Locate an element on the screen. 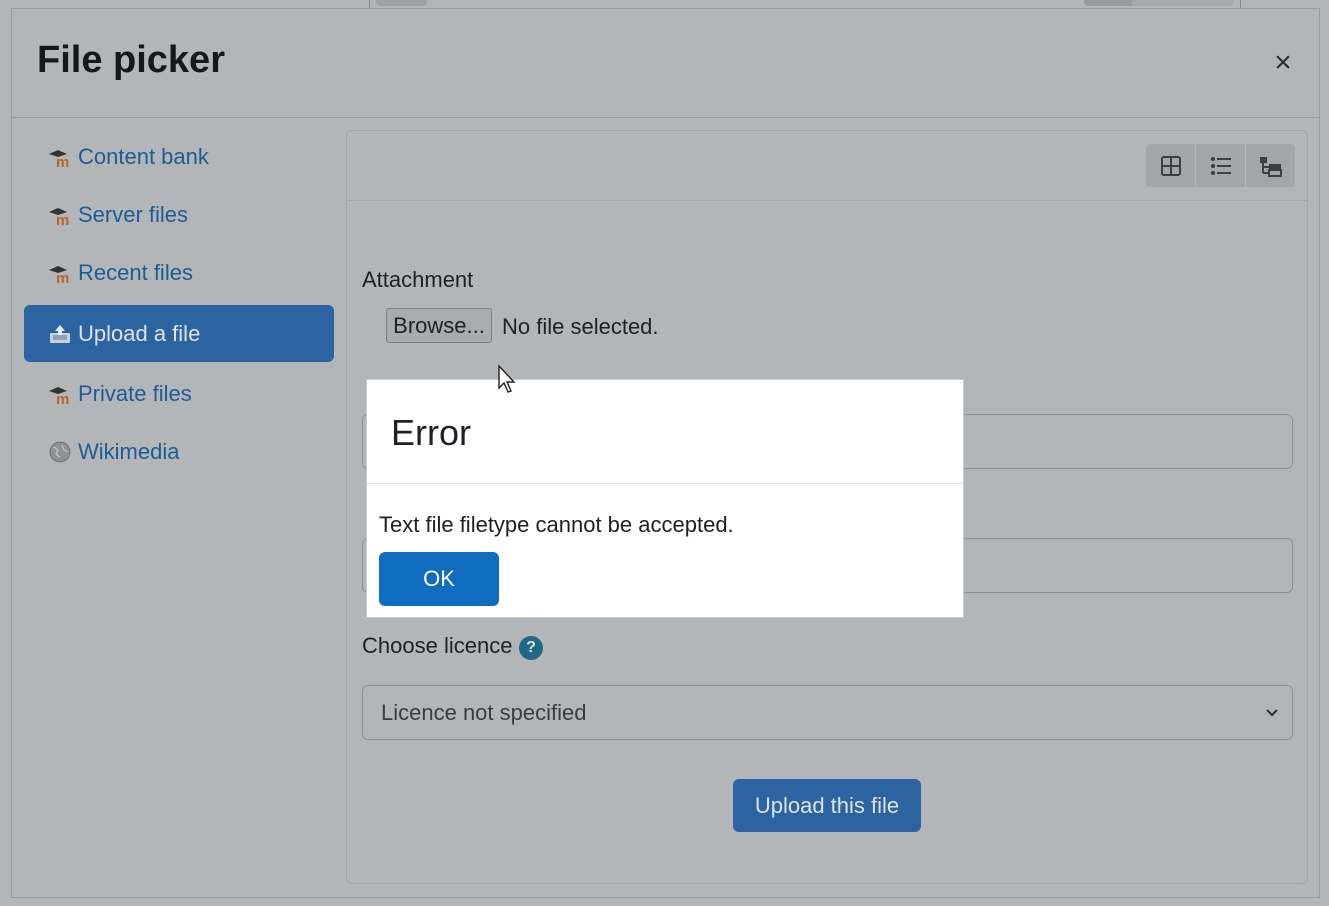 This screenshot has height=906, width=1329. list-view-button is located at coordinates (1221, 165).